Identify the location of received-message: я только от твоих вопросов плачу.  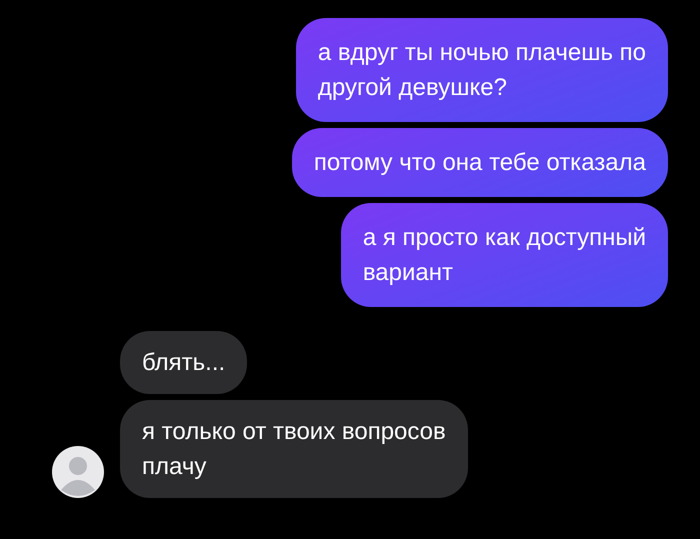
(294, 449).